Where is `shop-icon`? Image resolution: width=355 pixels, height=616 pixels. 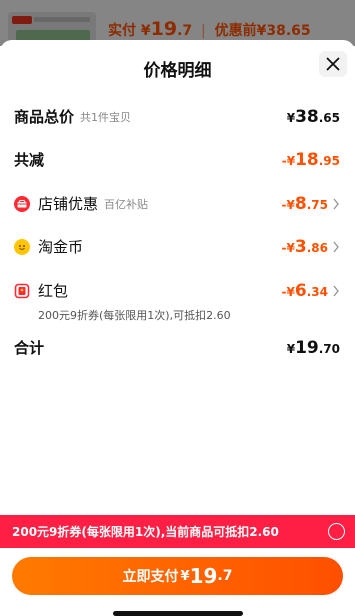 shop-icon is located at coordinates (22, 203).